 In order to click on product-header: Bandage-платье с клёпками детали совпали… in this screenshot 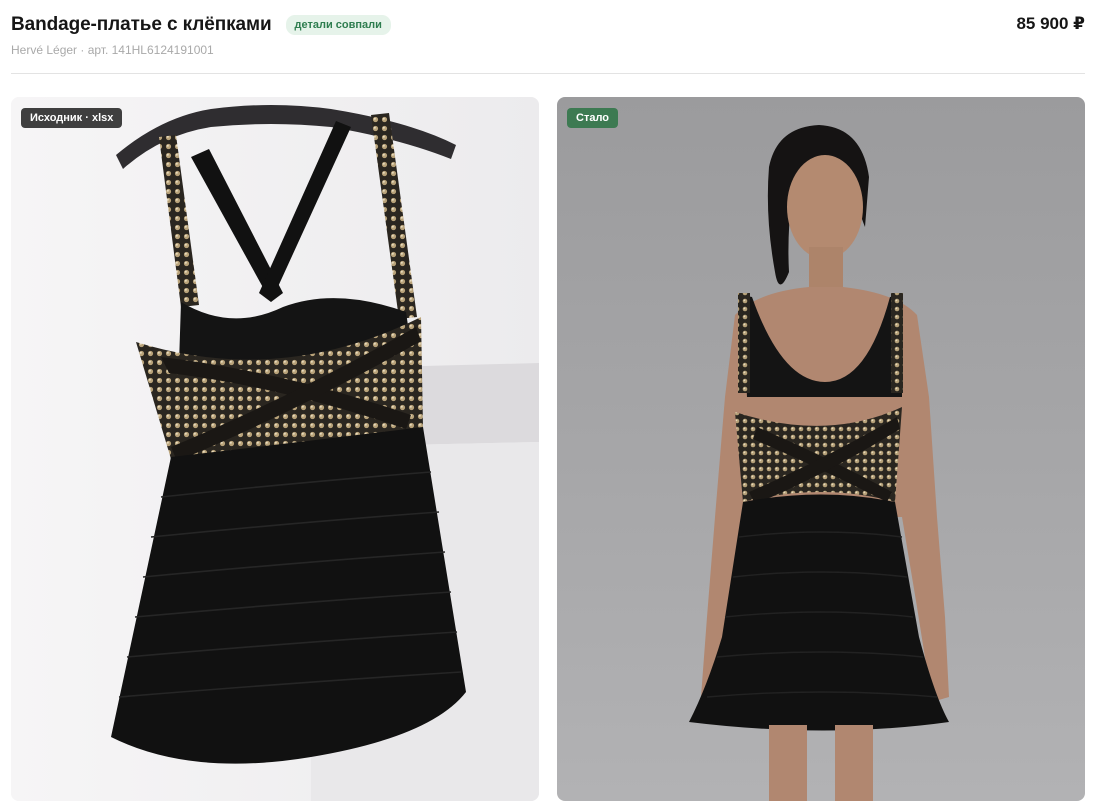, I will do `click(548, 37)`.